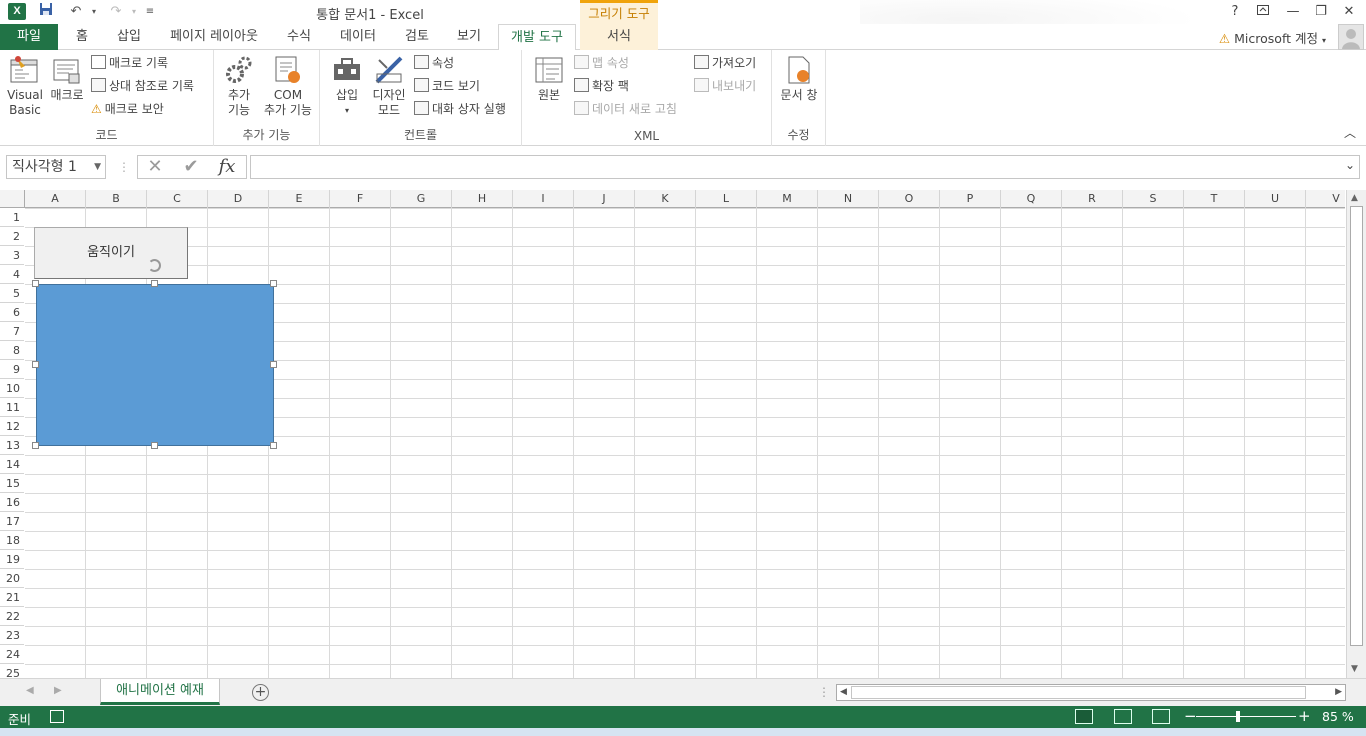 The height and width of the screenshot is (736, 1366). What do you see at coordinates (57, 716) in the screenshot?
I see `record-macro-status-icon` at bounding box center [57, 716].